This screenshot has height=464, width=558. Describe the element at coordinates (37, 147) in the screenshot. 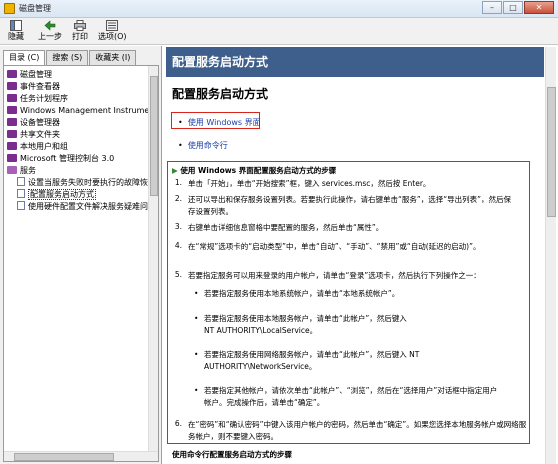

I see `tree-item: 本地用户和组` at that location.